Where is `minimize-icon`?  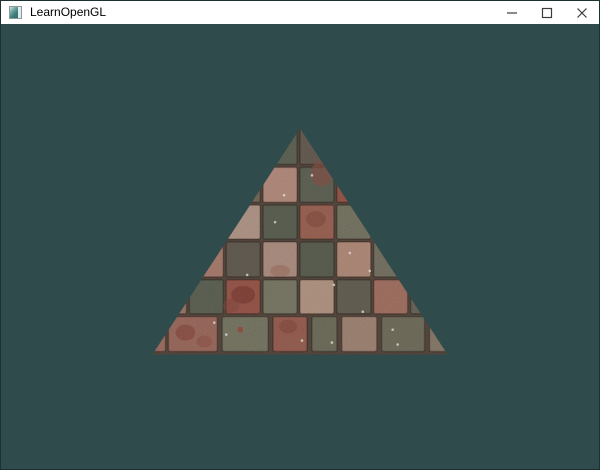
minimize-icon is located at coordinates (511, 12).